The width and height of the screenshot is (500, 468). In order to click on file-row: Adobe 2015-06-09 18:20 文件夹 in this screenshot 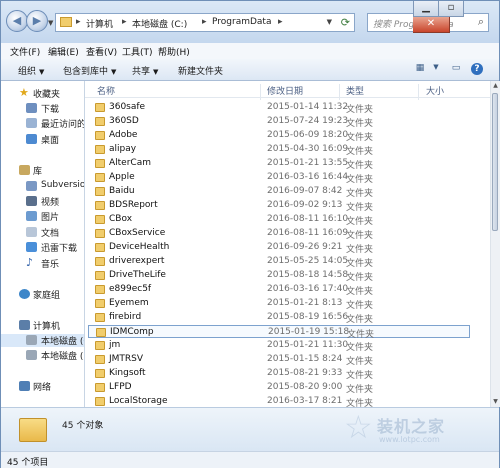, I will do `click(279, 136)`.